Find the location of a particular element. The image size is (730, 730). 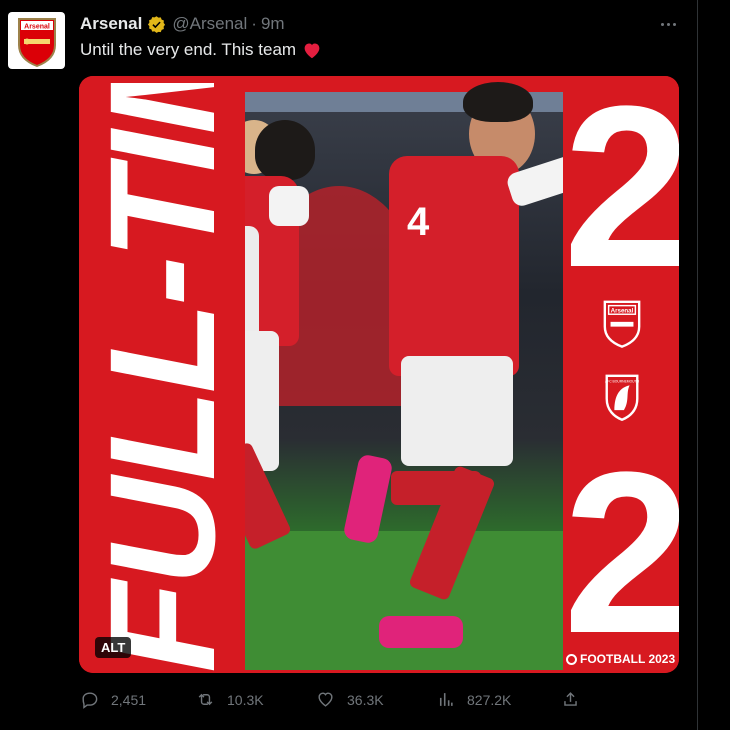

score-panel: 2 Arsenal AFC BOURNEMOUTH 2 is located at coordinates (621, 374).